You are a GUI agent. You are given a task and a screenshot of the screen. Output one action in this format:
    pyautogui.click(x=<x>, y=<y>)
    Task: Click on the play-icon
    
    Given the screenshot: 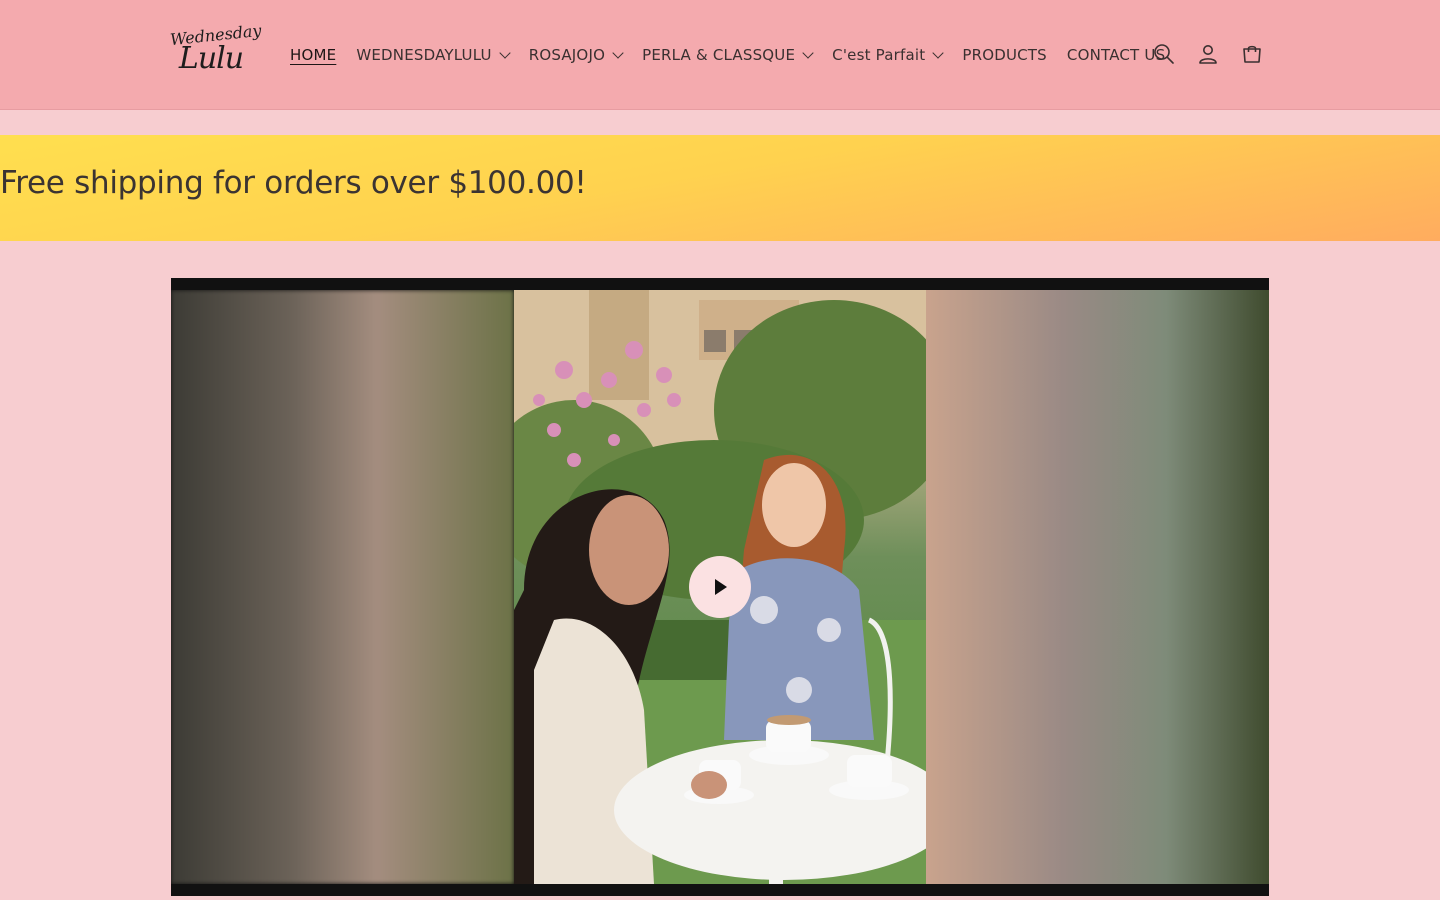 What is the action you would take?
    pyautogui.click(x=721, y=587)
    